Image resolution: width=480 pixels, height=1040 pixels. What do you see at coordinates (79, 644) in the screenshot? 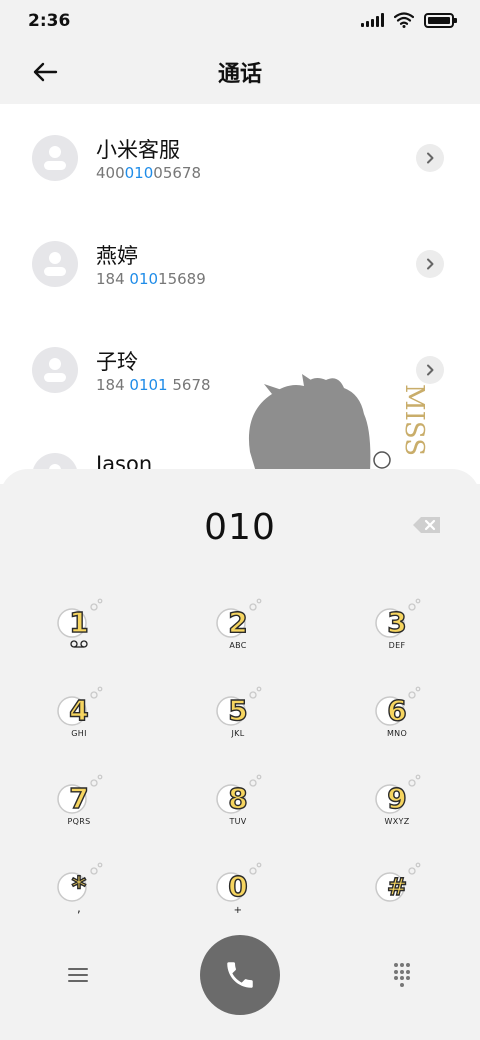
I see `voicemail-icon` at bounding box center [79, 644].